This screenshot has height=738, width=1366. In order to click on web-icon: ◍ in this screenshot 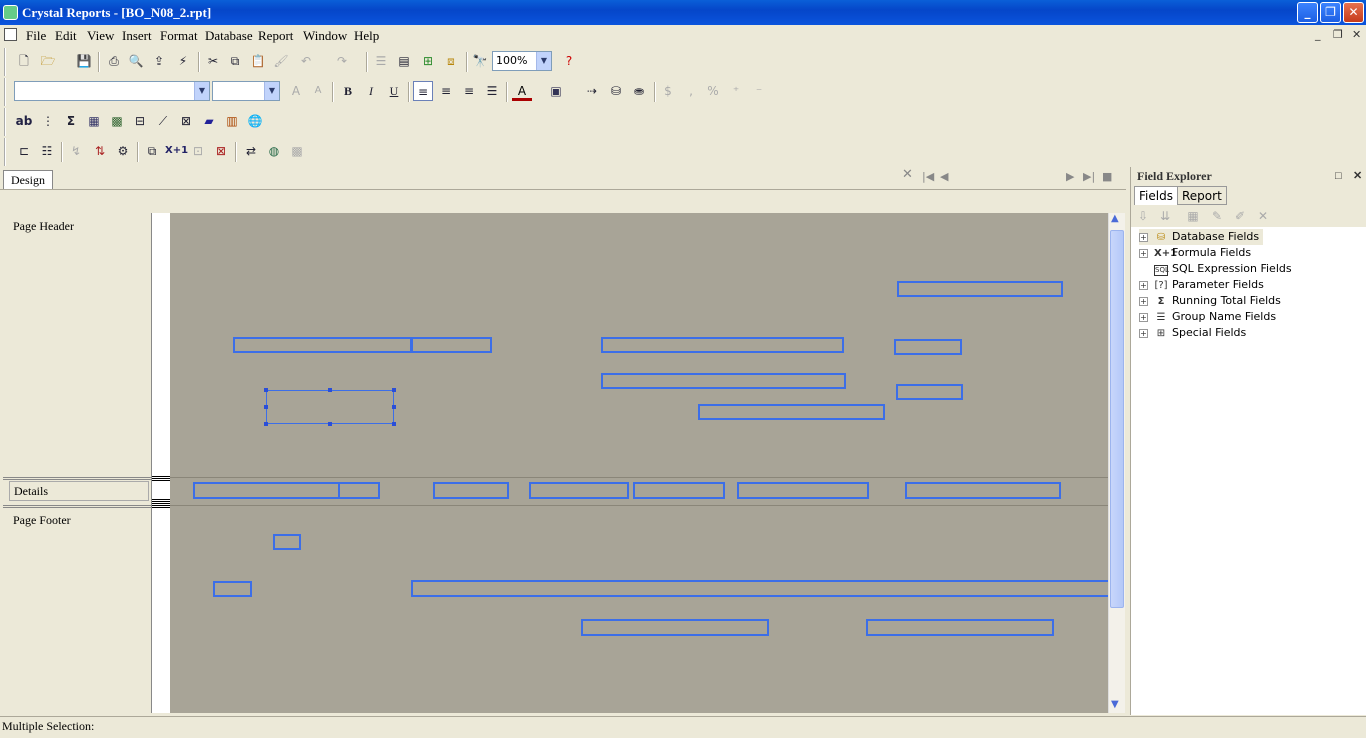, I will do `click(274, 151)`.